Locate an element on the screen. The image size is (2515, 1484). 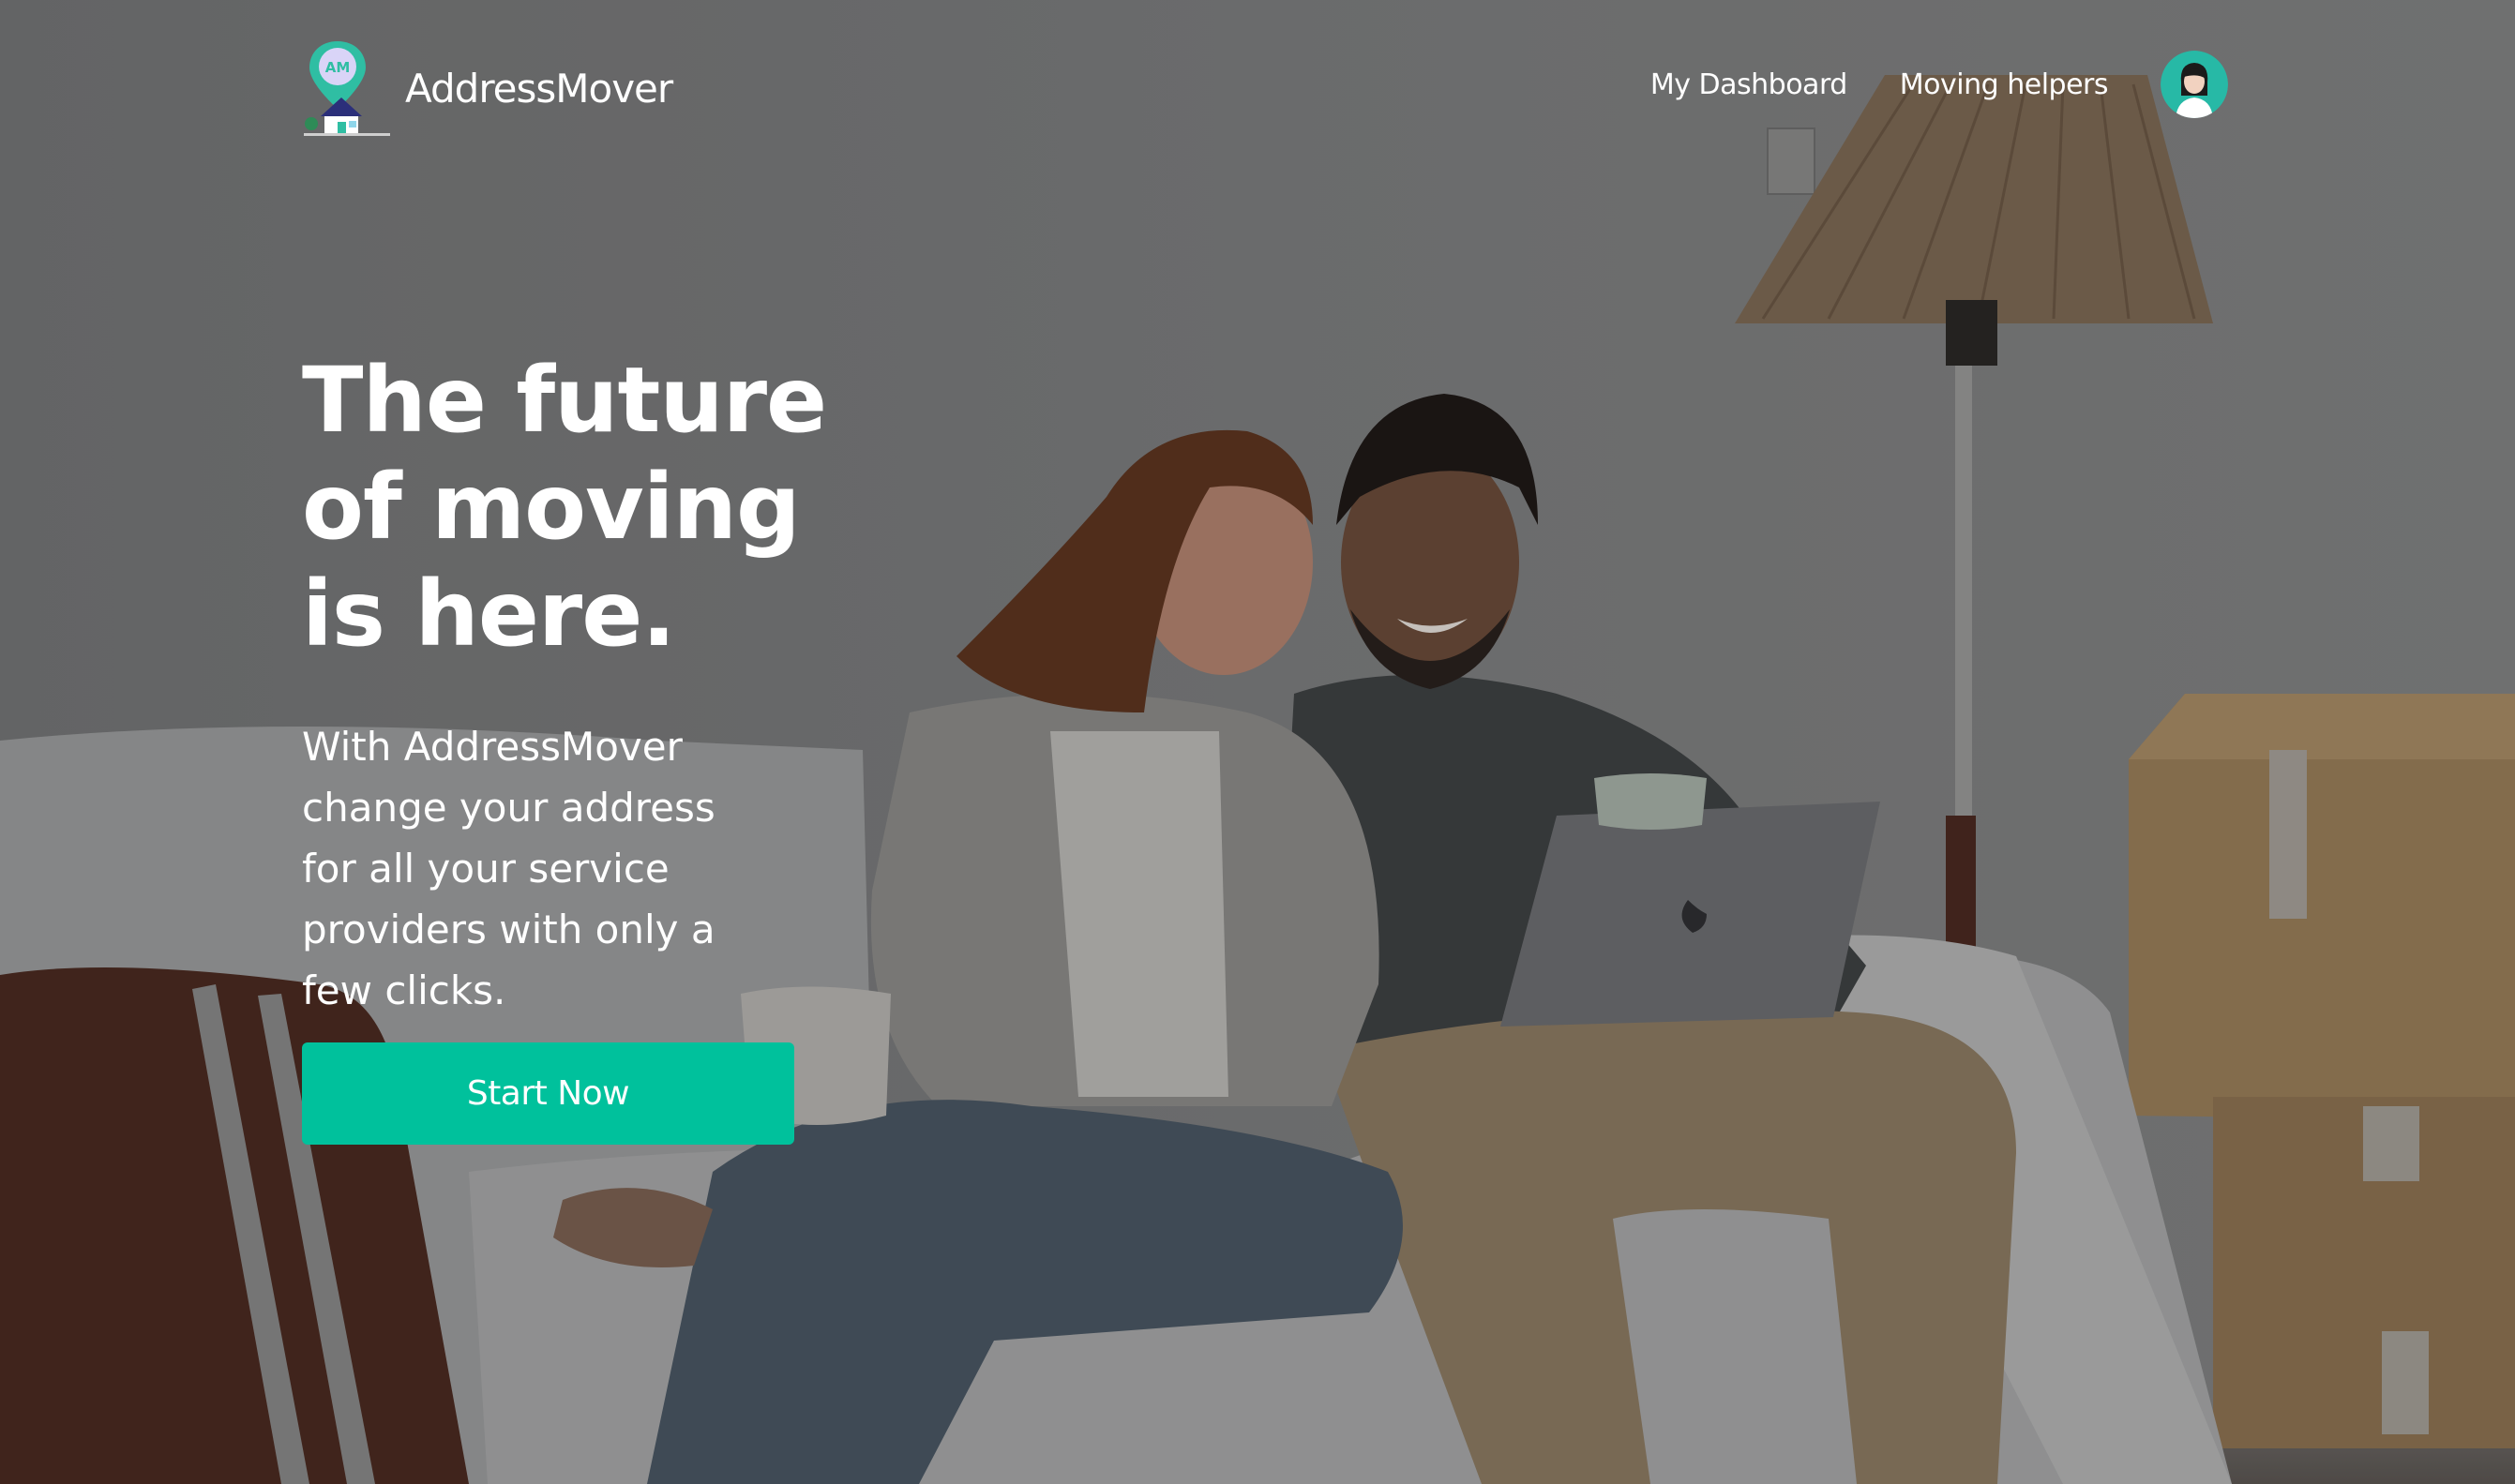
hero-title: The future of moving is here. is located at coordinates (564, 507).